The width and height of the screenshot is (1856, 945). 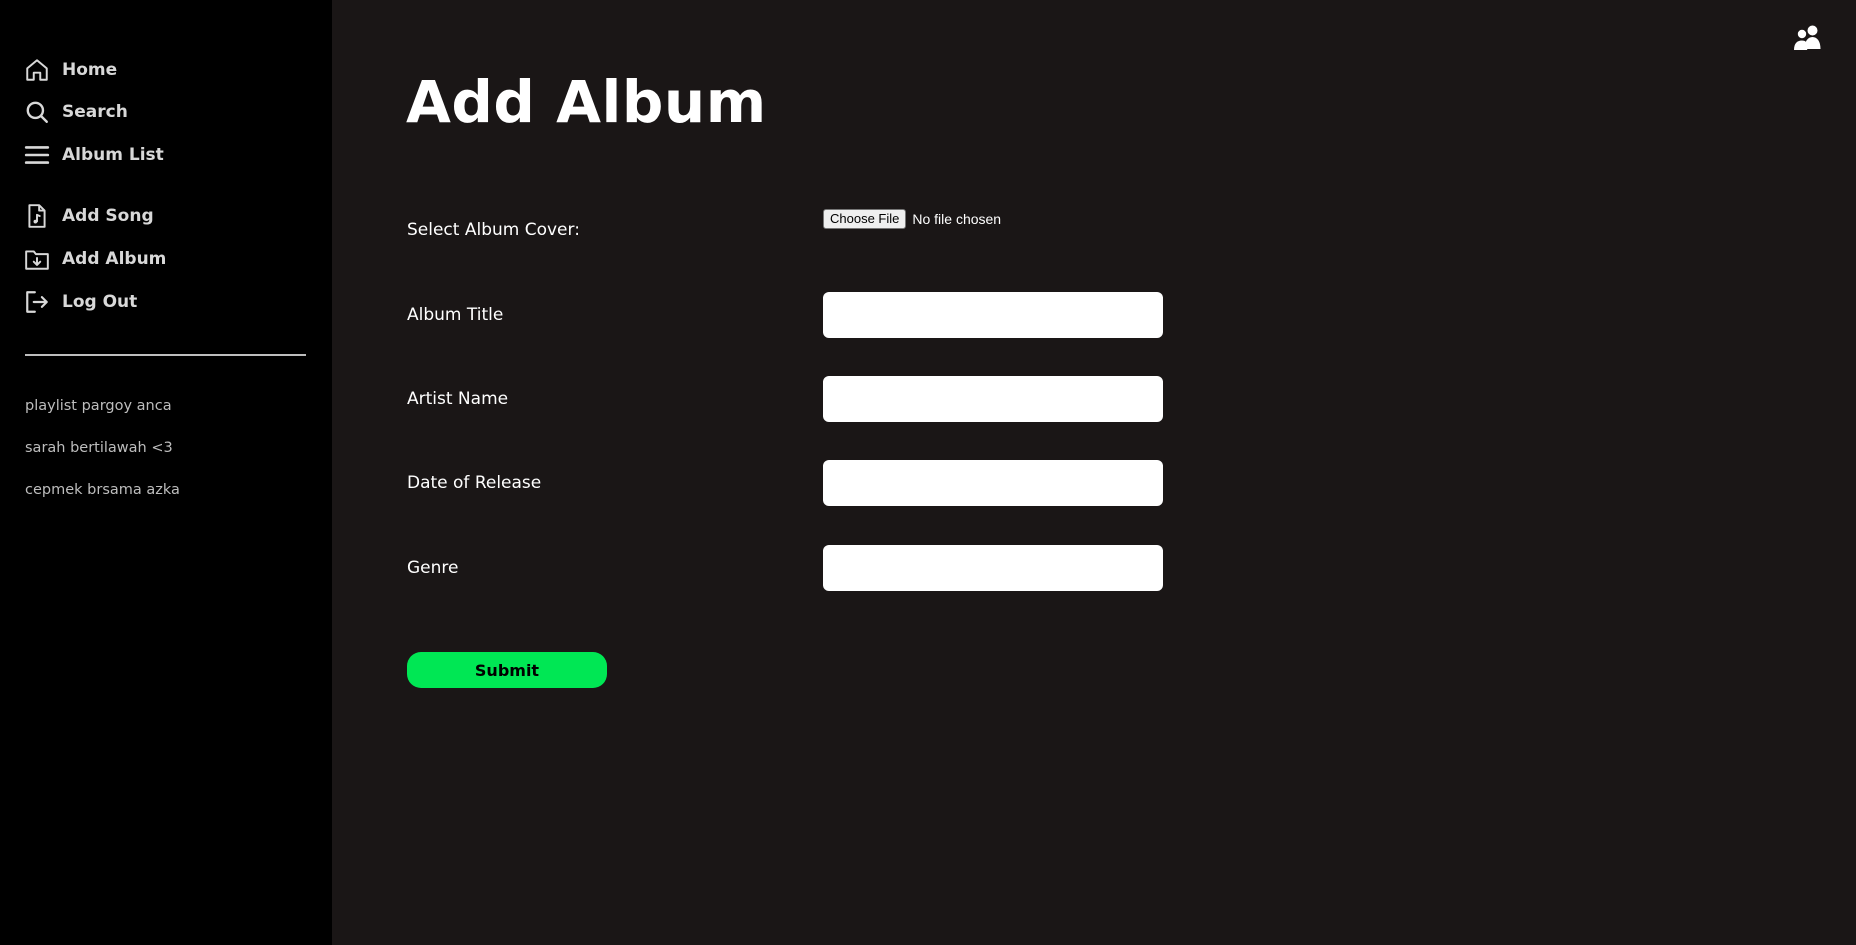 What do you see at coordinates (90, 70) in the screenshot?
I see `nav-home-label: Home` at bounding box center [90, 70].